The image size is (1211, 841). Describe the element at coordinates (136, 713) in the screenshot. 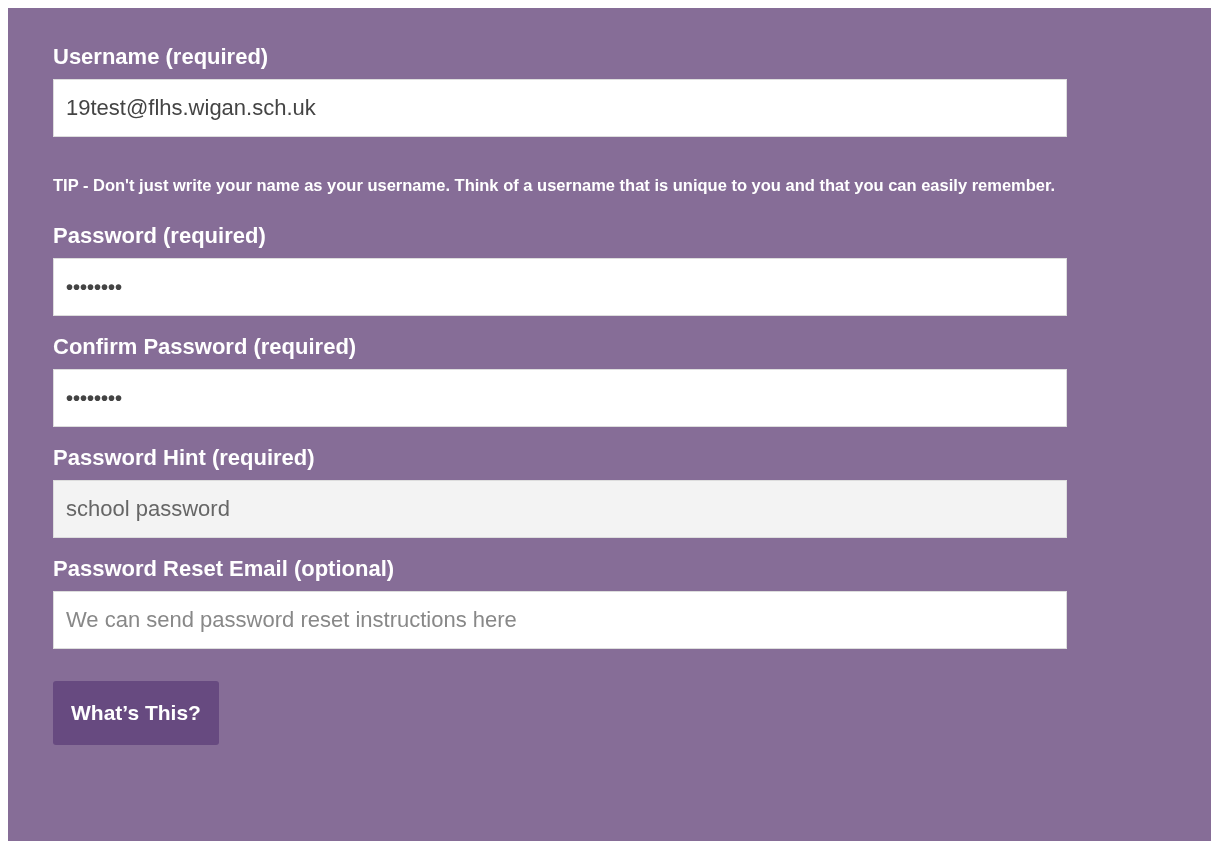

I see `whats-this-button: What’s This?` at that location.